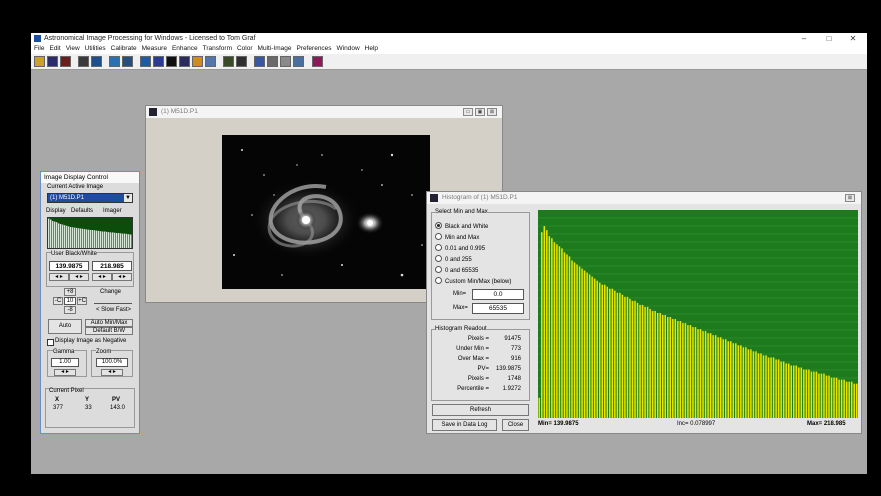 This screenshot has width=881, height=496. I want to click on image-window-icon, so click(153, 112).